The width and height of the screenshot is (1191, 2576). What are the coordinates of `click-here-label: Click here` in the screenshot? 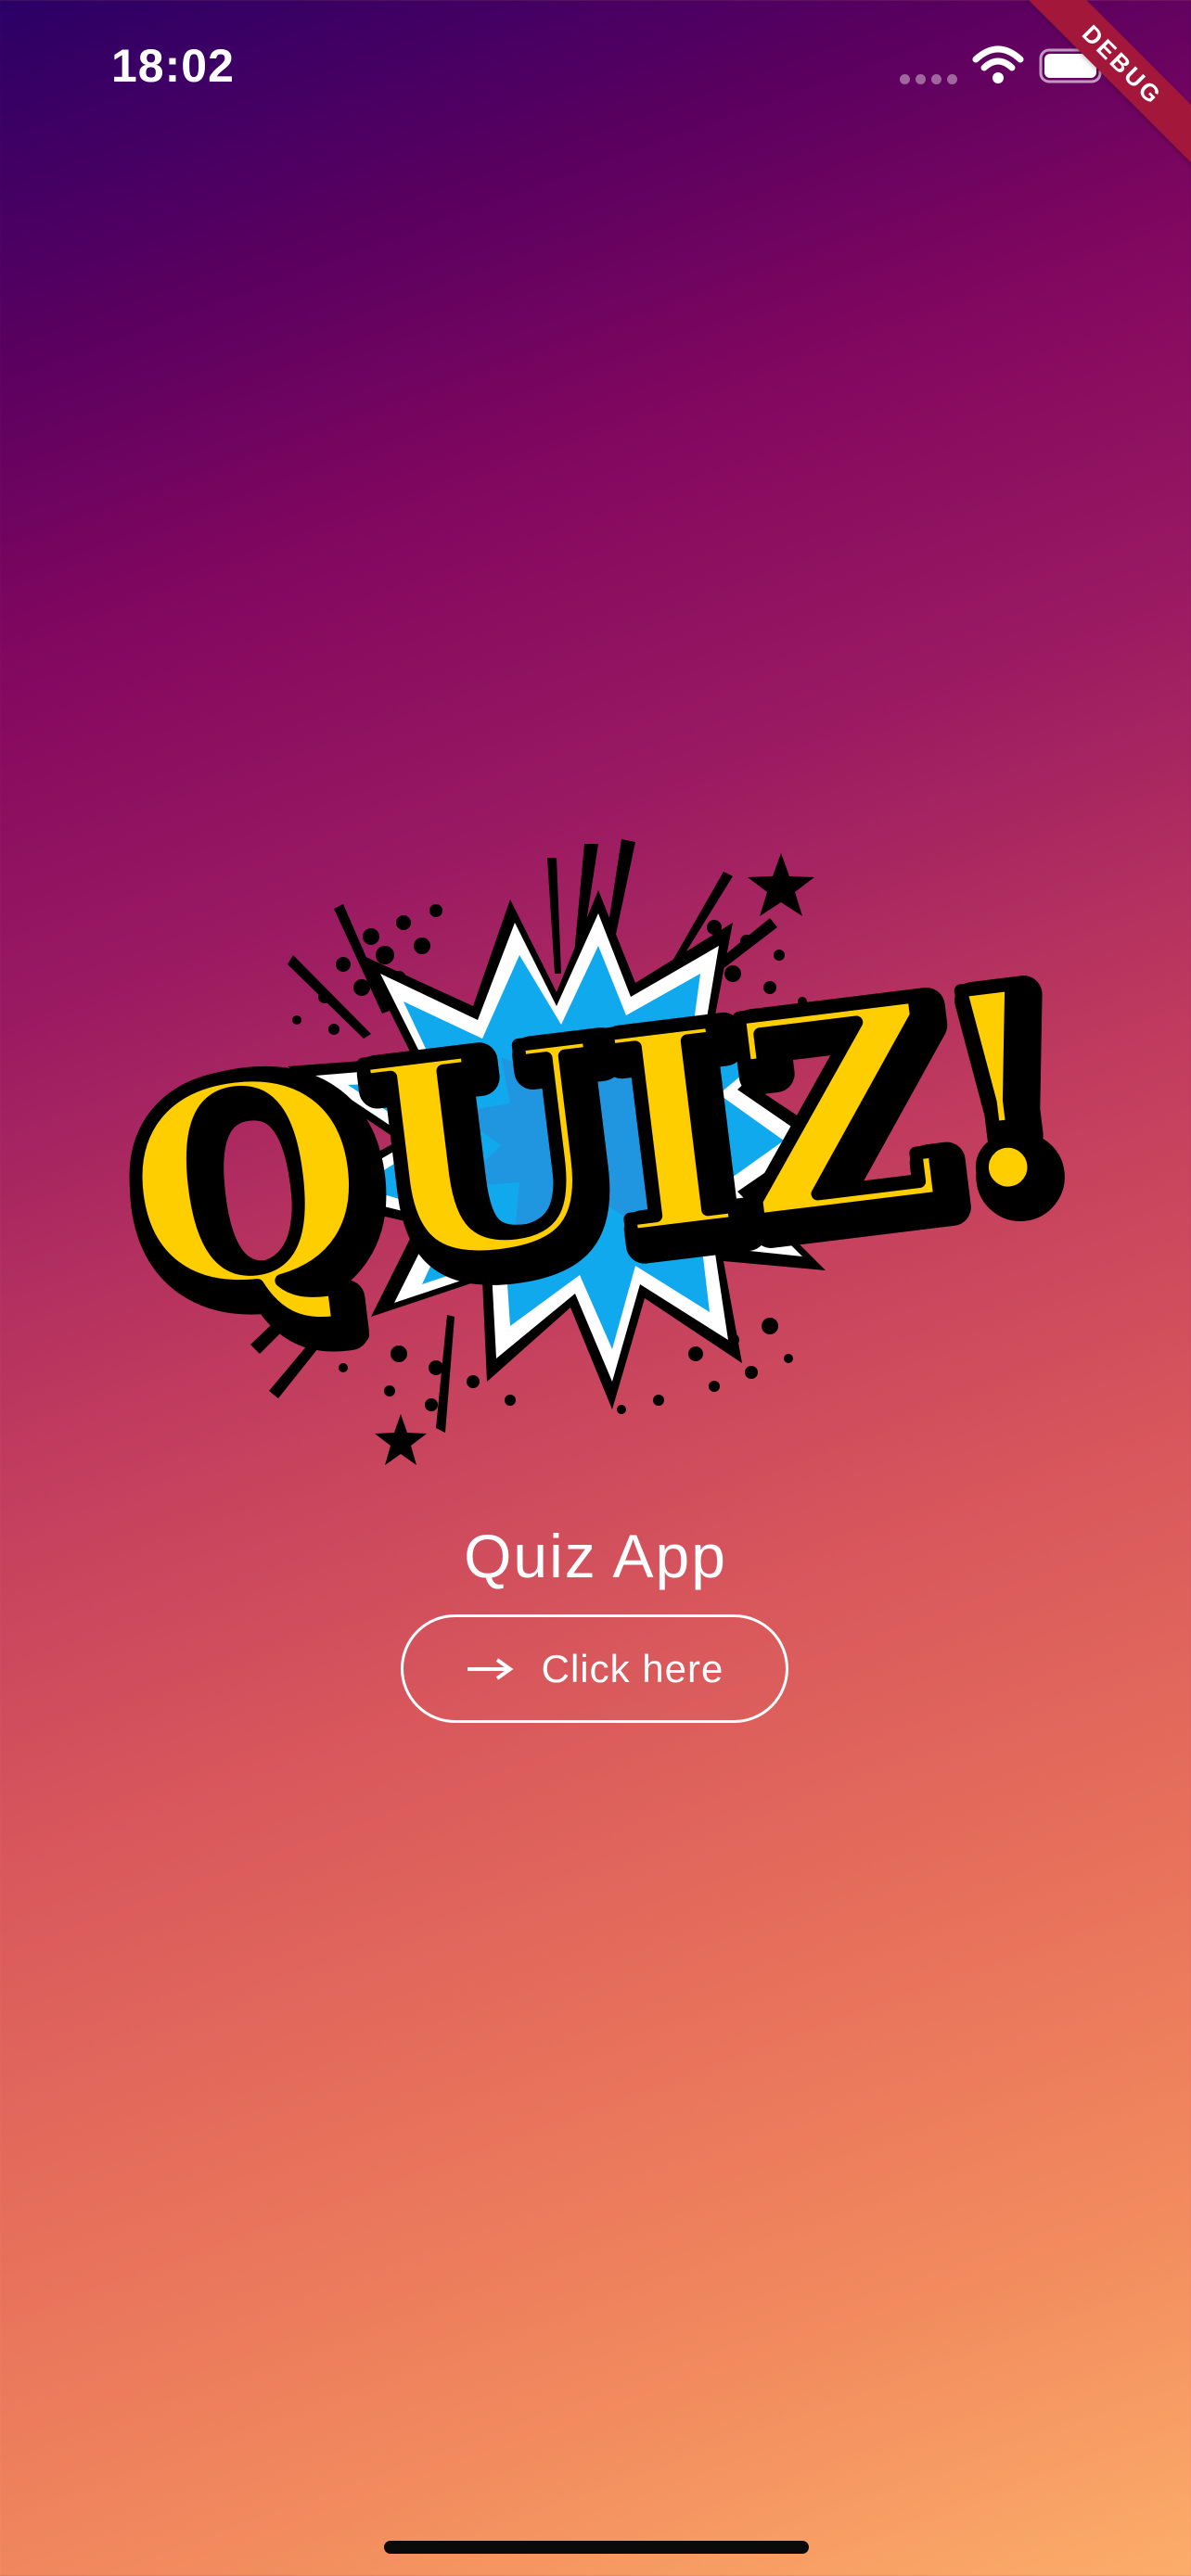 It's located at (632, 1668).